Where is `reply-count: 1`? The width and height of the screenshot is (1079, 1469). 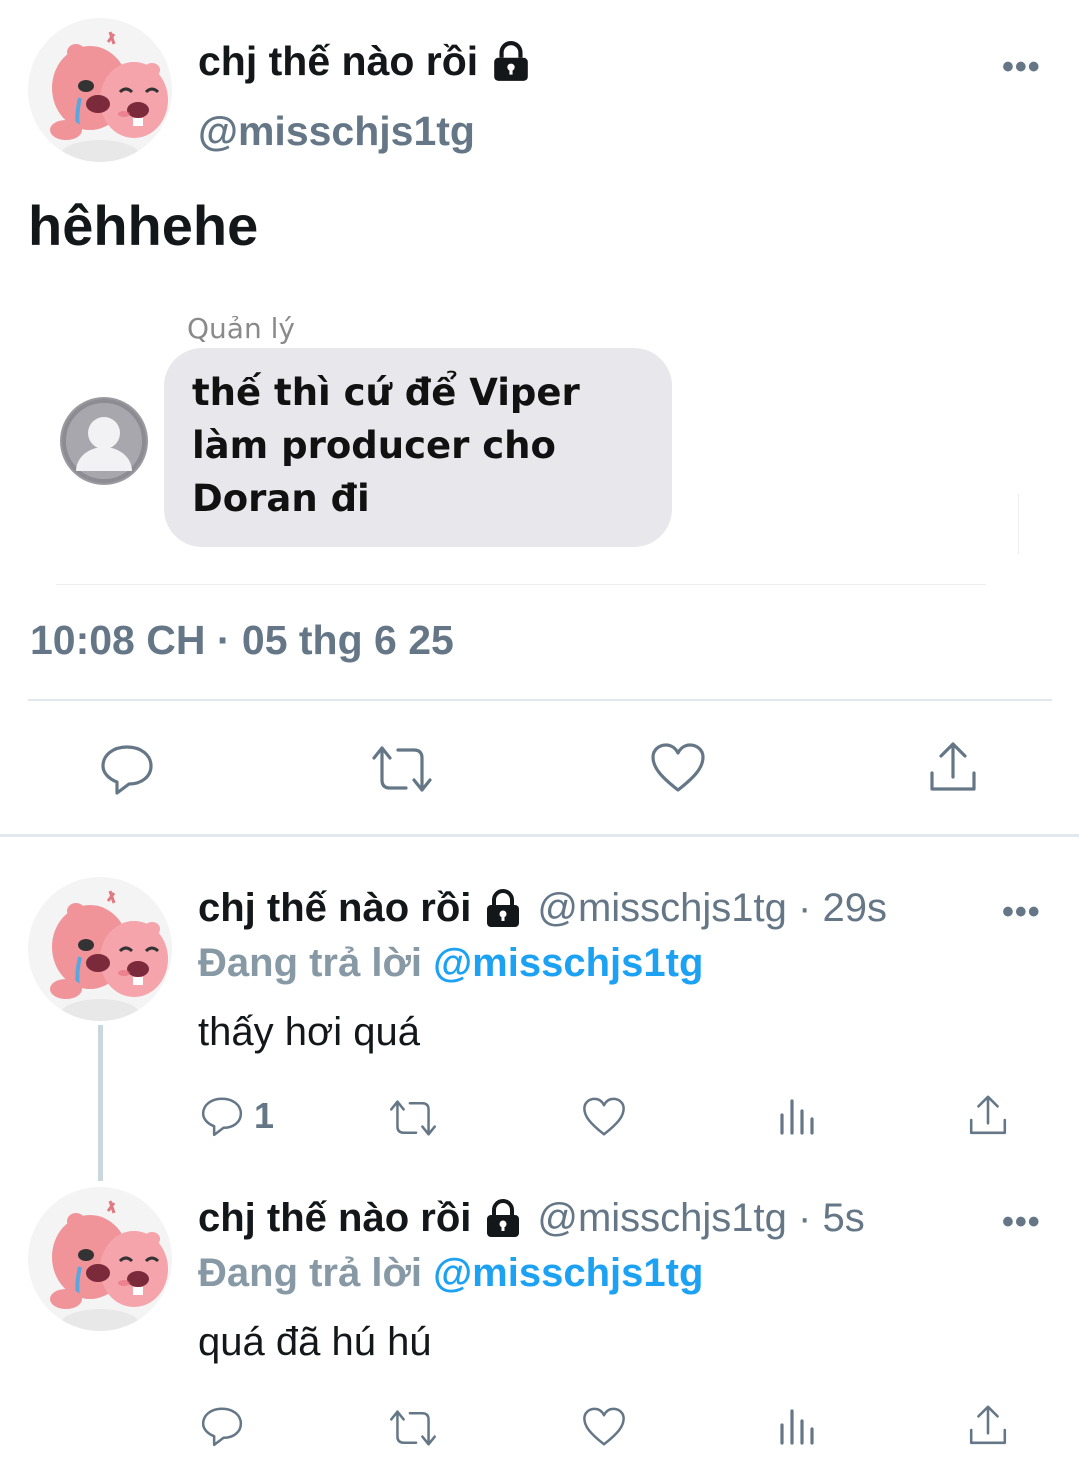
reply-count: 1 is located at coordinates (264, 1115).